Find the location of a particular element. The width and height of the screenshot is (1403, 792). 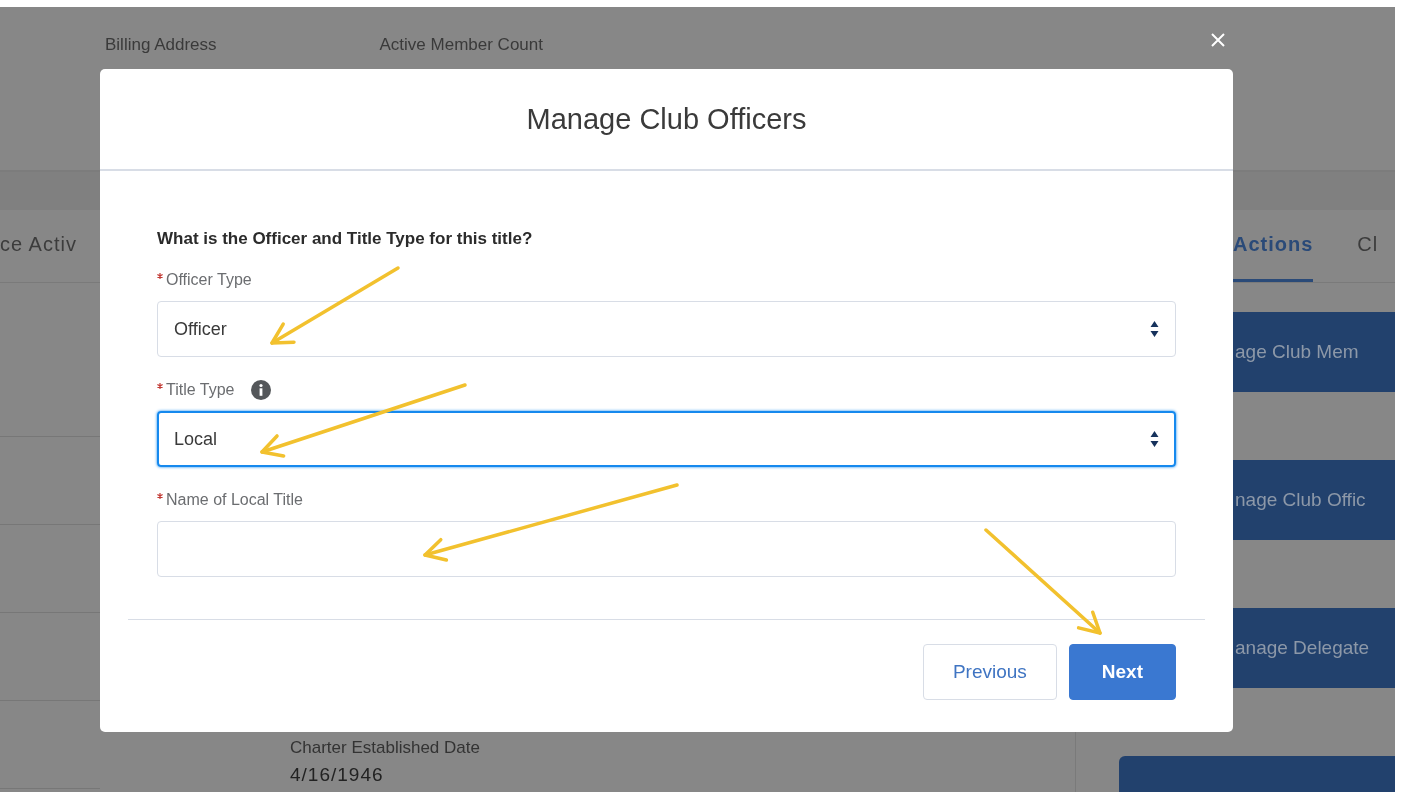

tab: Cl is located at coordinates (1368, 246).